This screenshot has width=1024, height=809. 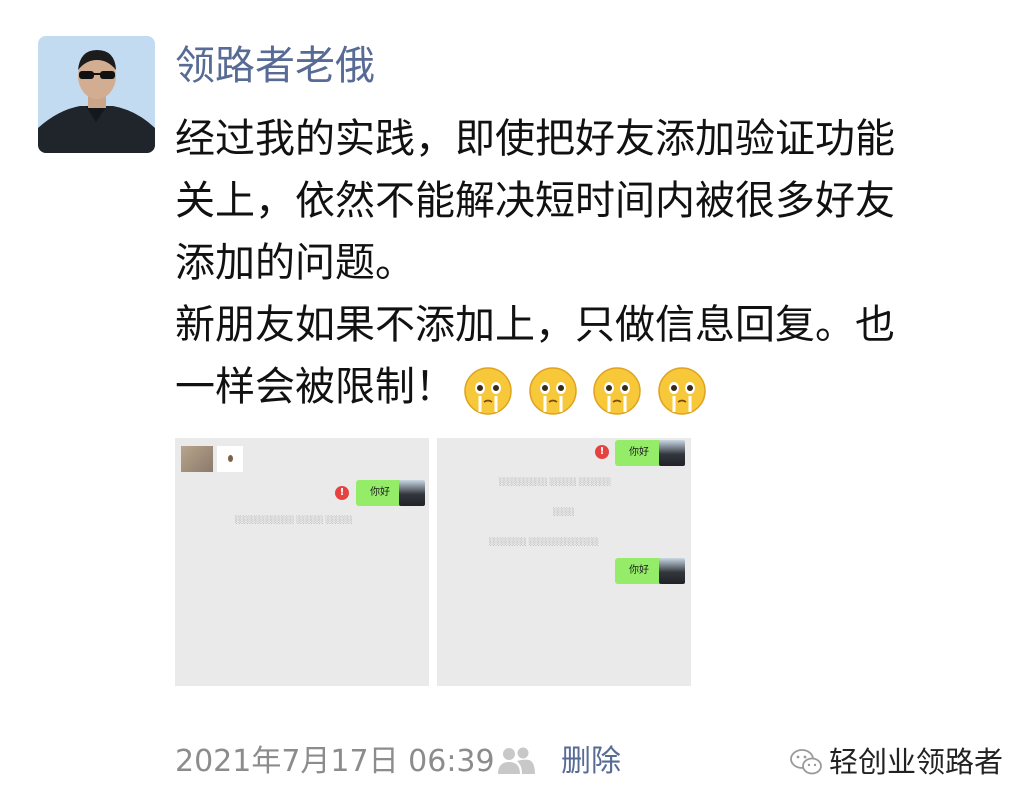 What do you see at coordinates (275, 66) in the screenshot?
I see `author-name: 领路者老俄` at bounding box center [275, 66].